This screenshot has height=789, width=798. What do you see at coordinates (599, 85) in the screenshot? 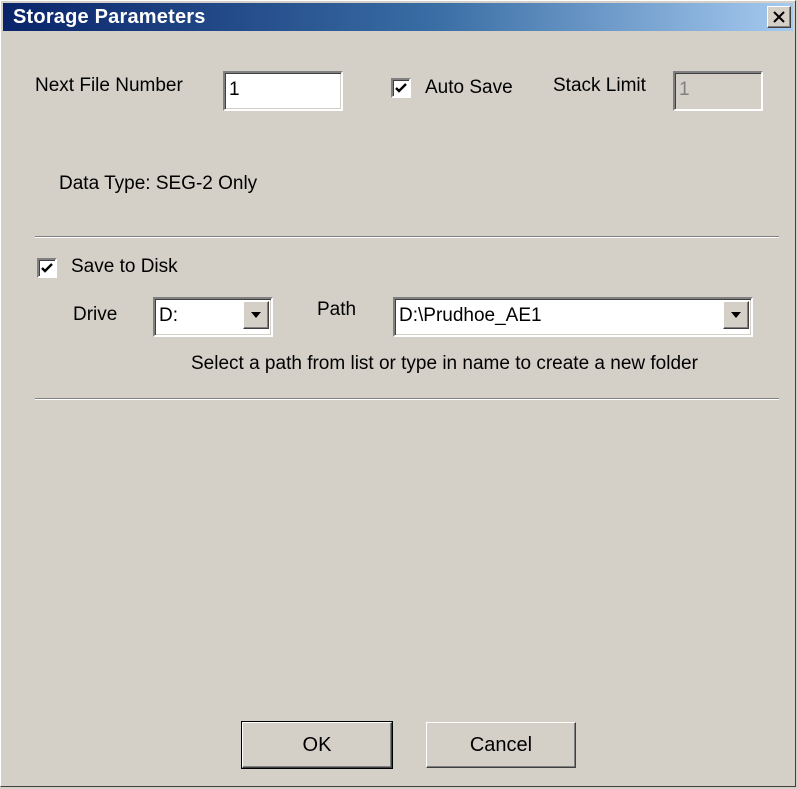
I see `stack-limit-label: Stack Limit` at bounding box center [599, 85].